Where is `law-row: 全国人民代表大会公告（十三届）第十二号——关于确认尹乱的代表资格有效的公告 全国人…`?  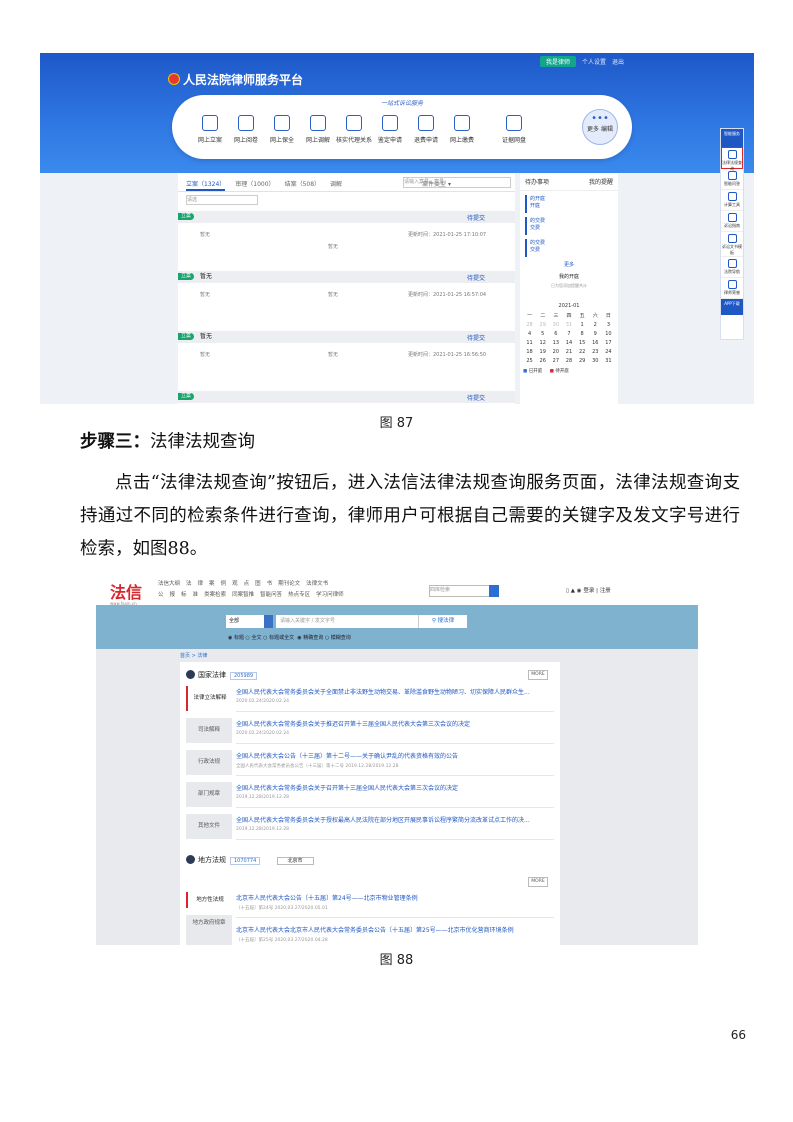
law-row: 全国人民代表大会公告（十三届）第十二号——关于确认尹乱的代表资格有效的公告 全国人… is located at coordinates (395, 761).